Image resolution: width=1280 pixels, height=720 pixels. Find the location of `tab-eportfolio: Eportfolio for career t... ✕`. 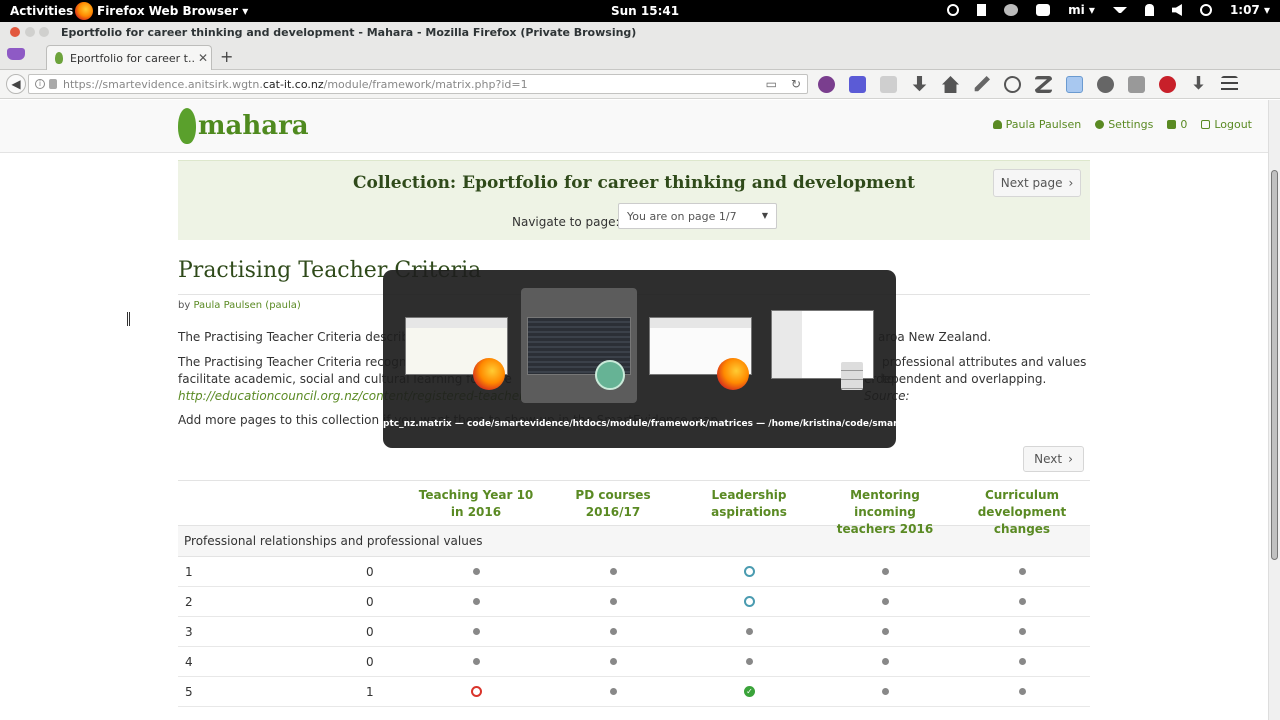

tab-eportfolio: Eportfolio for career t... ✕ is located at coordinates (129, 57).